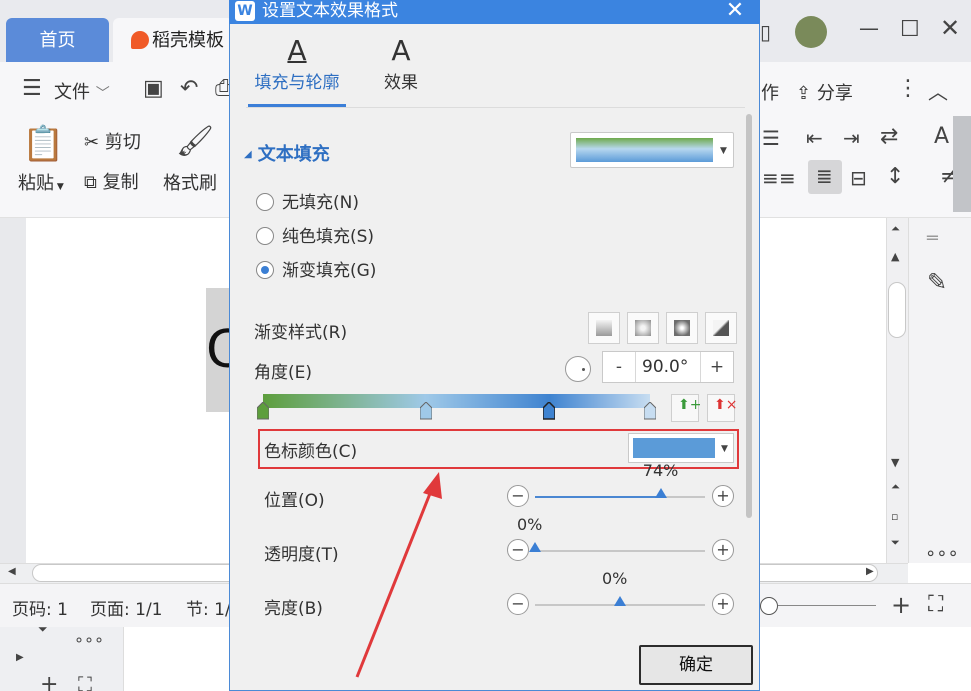 The height and width of the screenshot is (691, 971). What do you see at coordinates (190, 182) in the screenshot?
I see `format-painter-button: 格式刷` at bounding box center [190, 182].